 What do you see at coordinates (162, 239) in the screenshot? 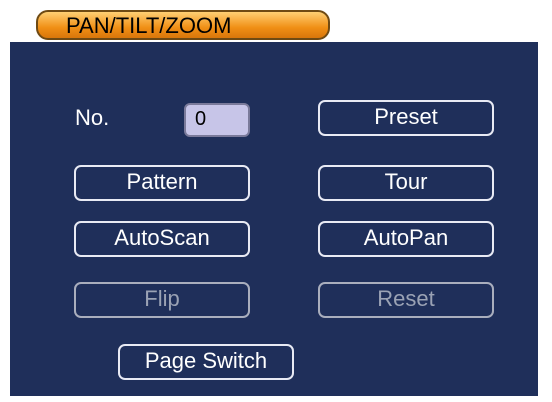
I see `autoscan-button: AutoScan` at bounding box center [162, 239].